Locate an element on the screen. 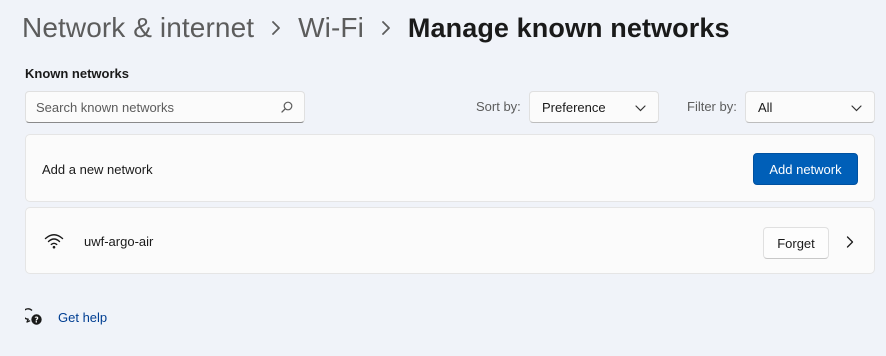 This screenshot has height=356, width=886. search-box is located at coordinates (165, 107).